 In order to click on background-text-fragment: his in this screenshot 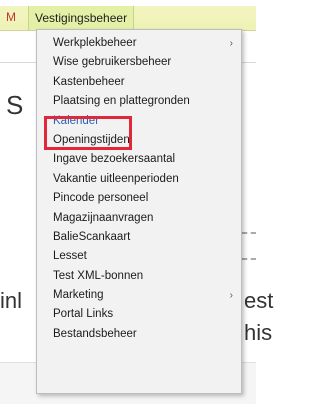, I will do `click(258, 332)`.